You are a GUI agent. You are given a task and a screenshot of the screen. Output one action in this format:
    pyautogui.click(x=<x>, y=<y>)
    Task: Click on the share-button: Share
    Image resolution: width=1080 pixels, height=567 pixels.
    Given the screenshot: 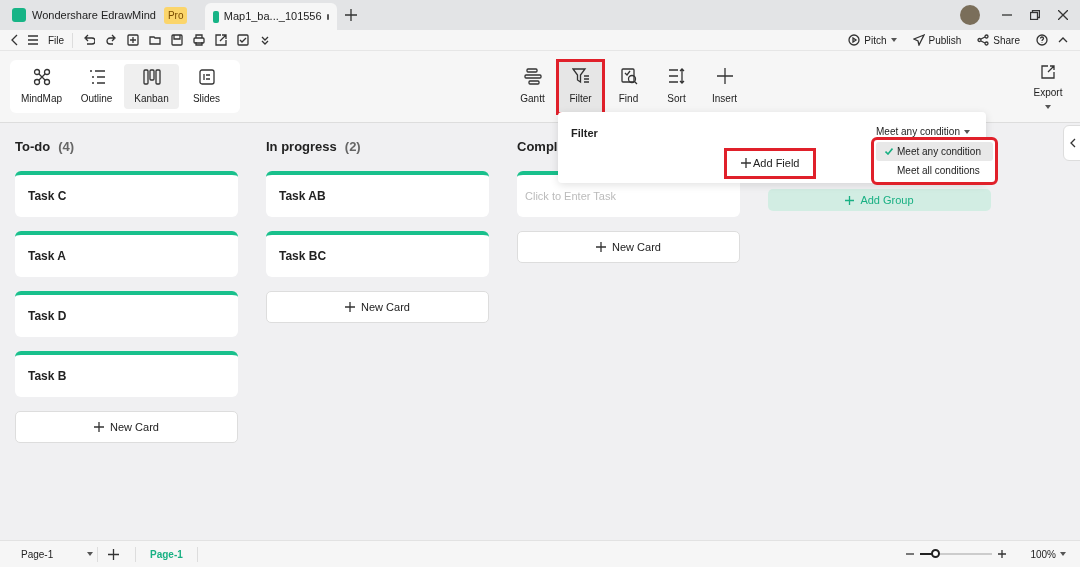 What is the action you would take?
    pyautogui.click(x=998, y=40)
    